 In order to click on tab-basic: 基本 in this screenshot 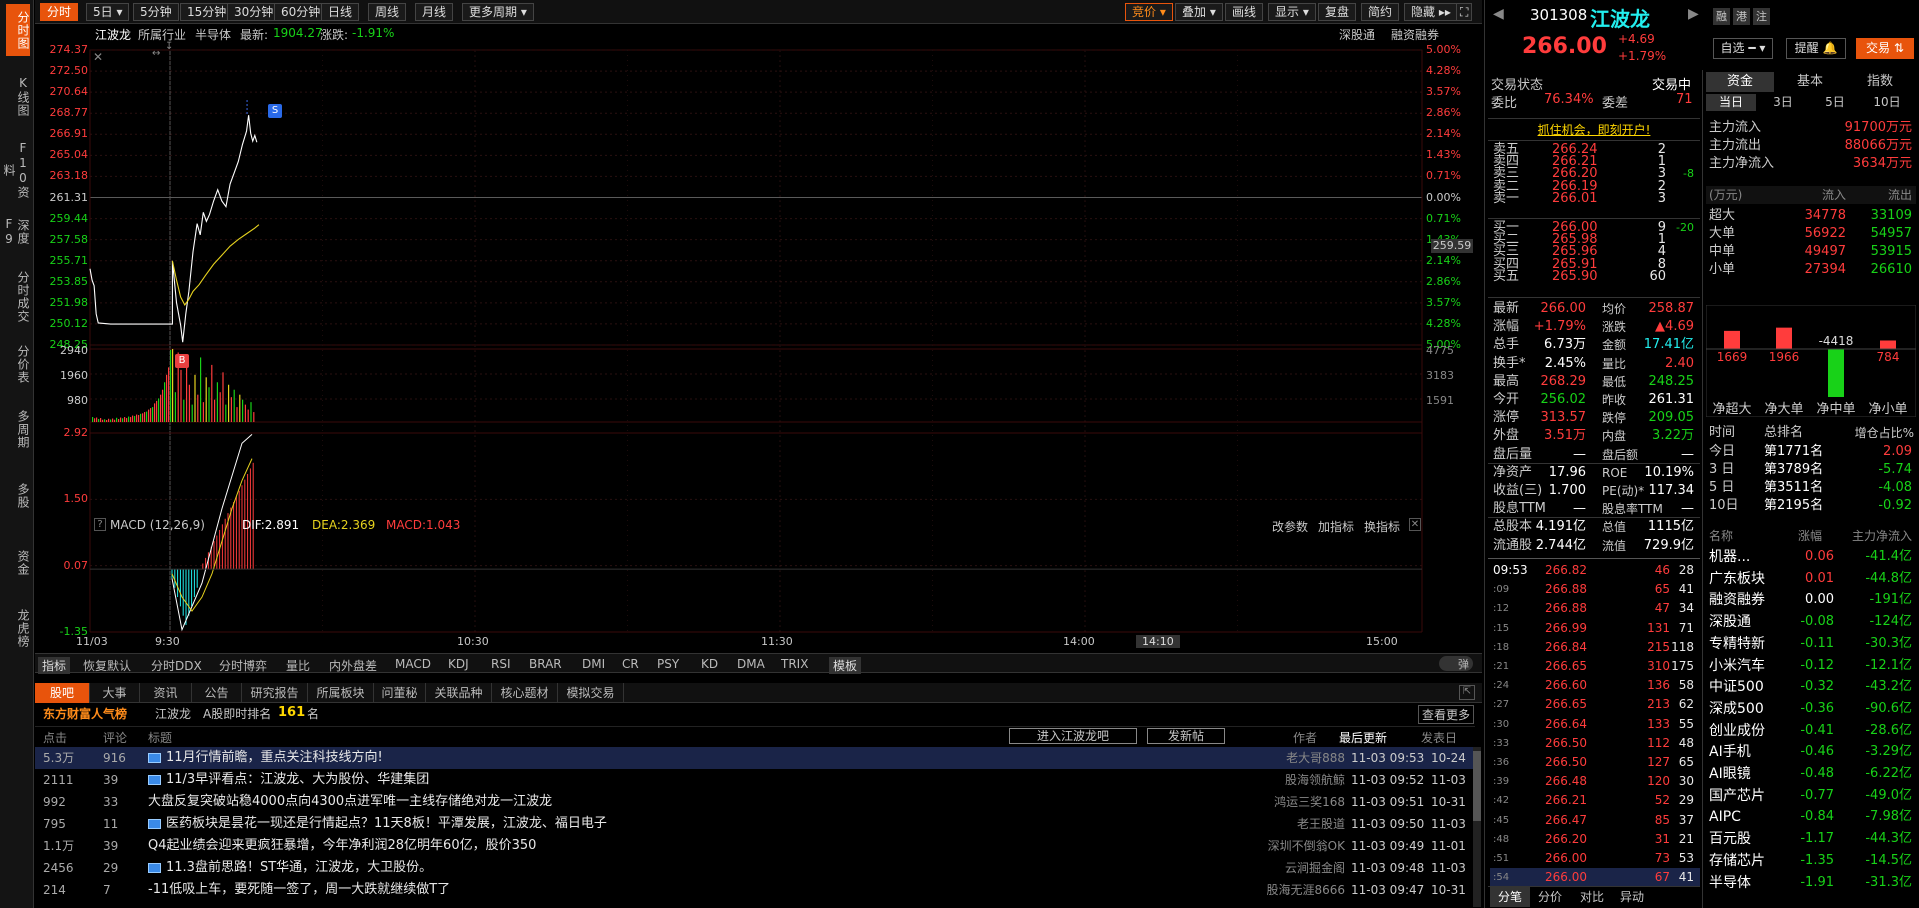, I will do `click(1810, 82)`.